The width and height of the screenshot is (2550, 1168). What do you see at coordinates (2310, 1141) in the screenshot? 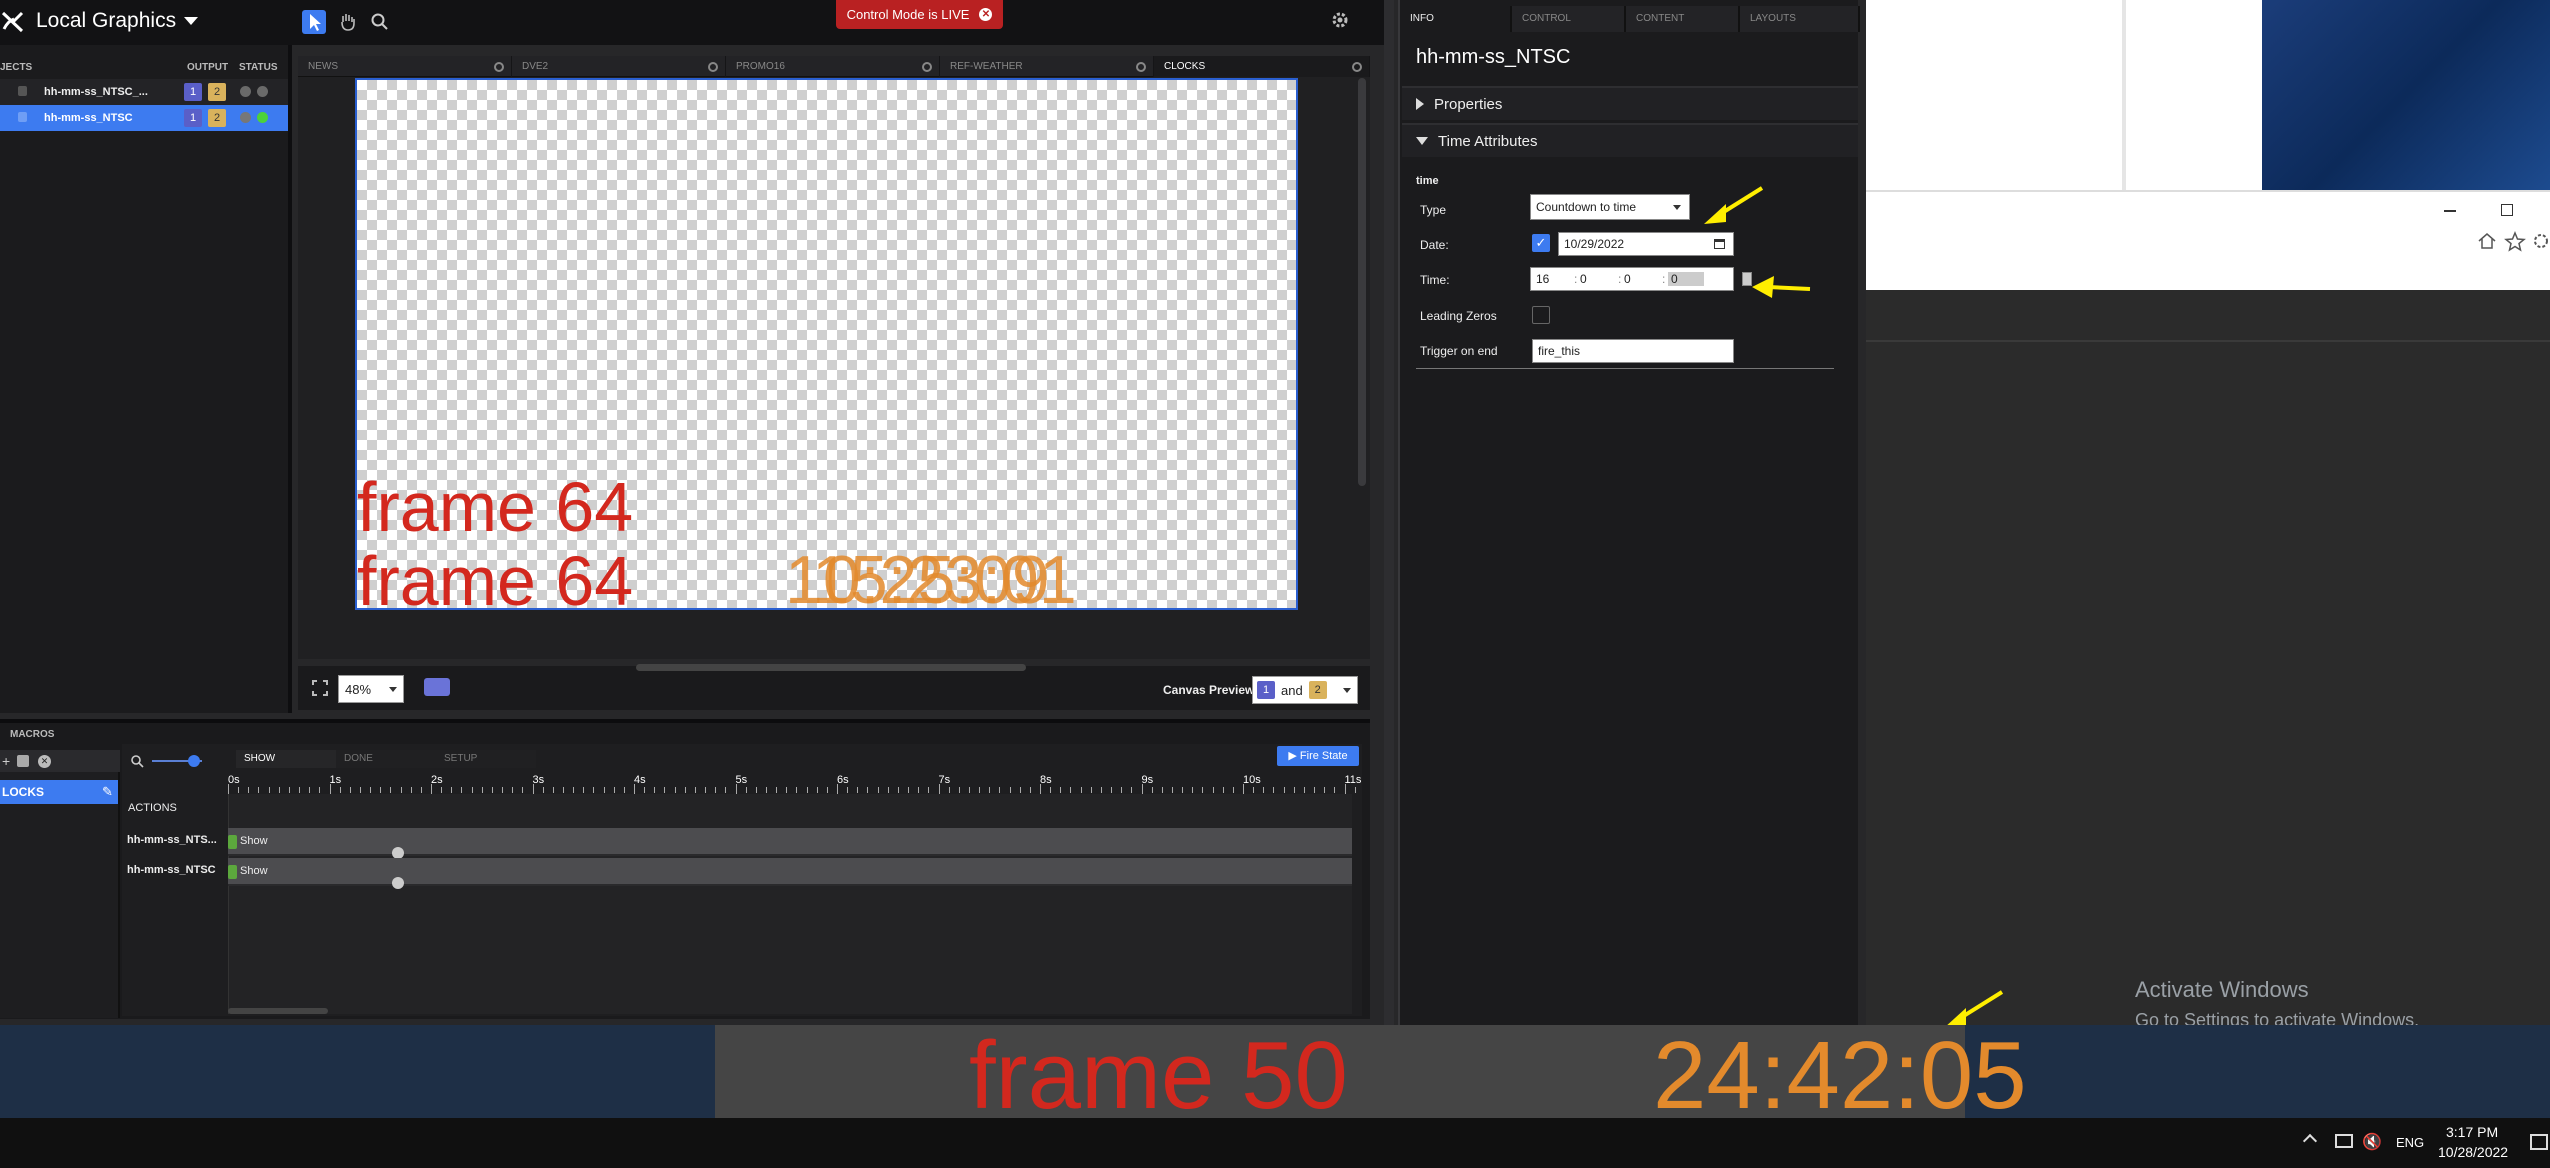
I see `show-hidden-icons-chevron-icon` at bounding box center [2310, 1141].